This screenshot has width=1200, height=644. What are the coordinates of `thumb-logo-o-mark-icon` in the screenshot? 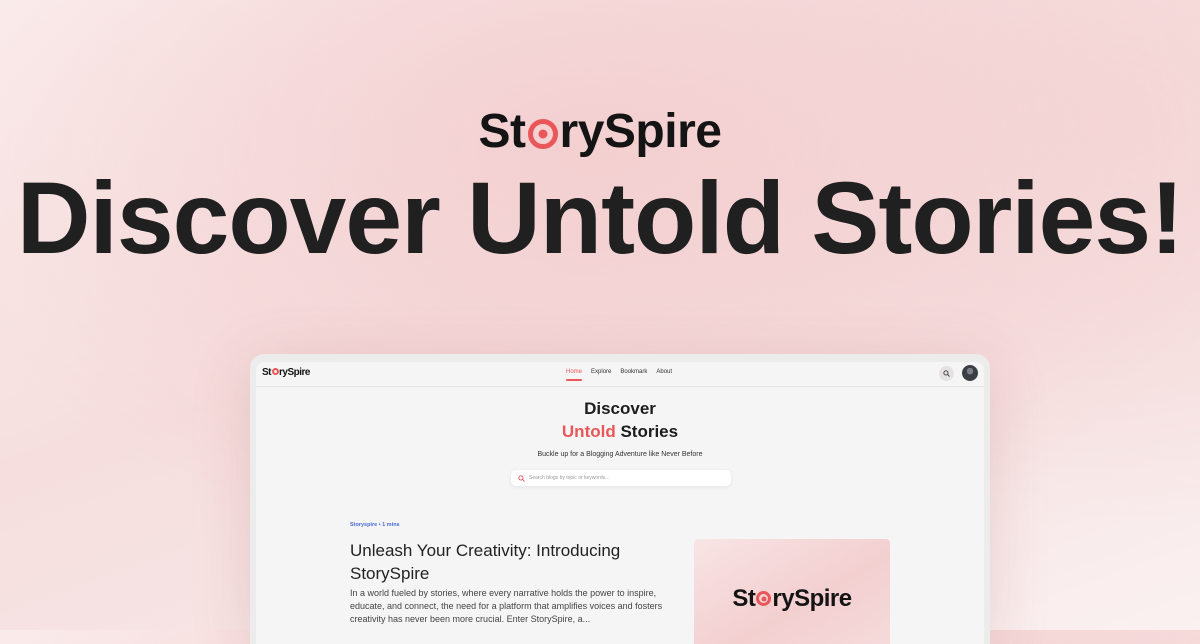 It's located at (764, 598).